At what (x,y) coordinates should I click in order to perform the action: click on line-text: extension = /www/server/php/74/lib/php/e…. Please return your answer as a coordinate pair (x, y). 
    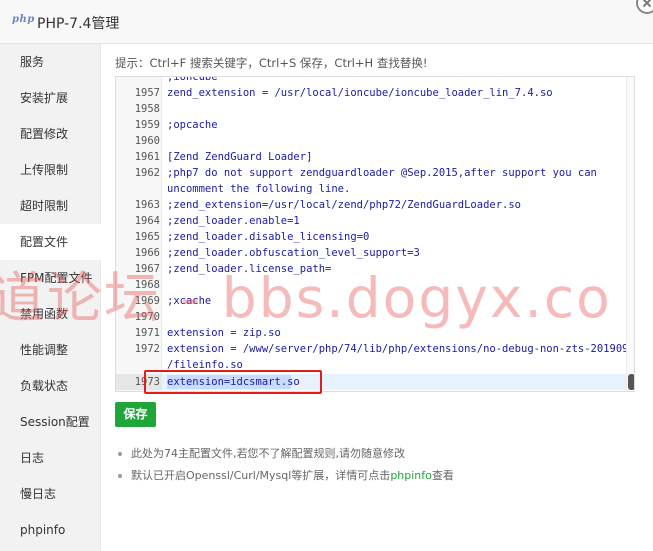
    Looking at the image, I should click on (401, 349).